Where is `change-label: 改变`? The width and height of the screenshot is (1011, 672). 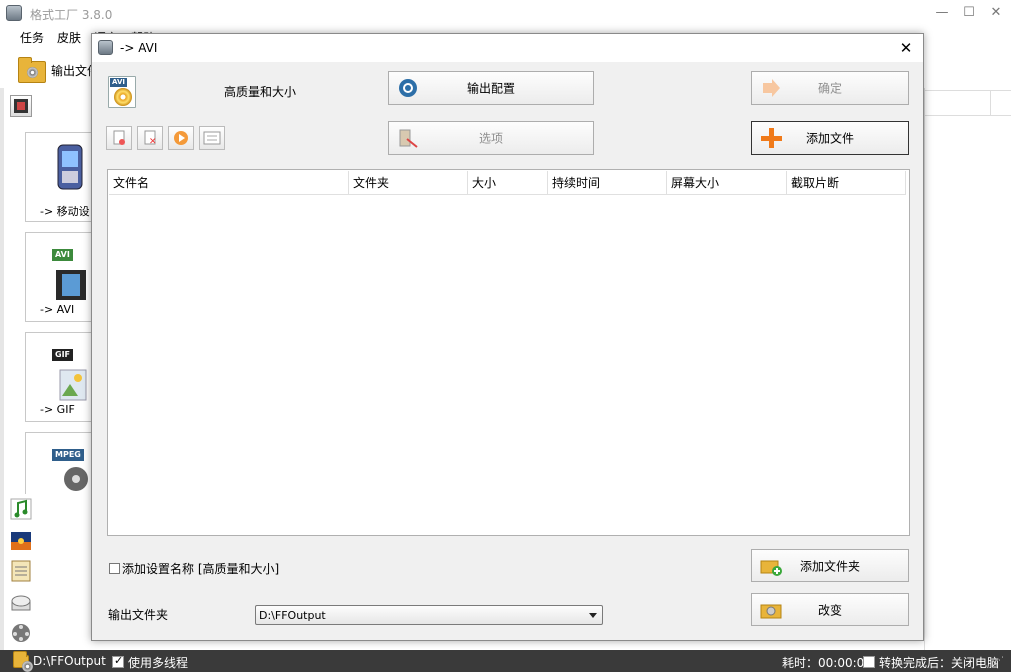 change-label: 改变 is located at coordinates (829, 610).